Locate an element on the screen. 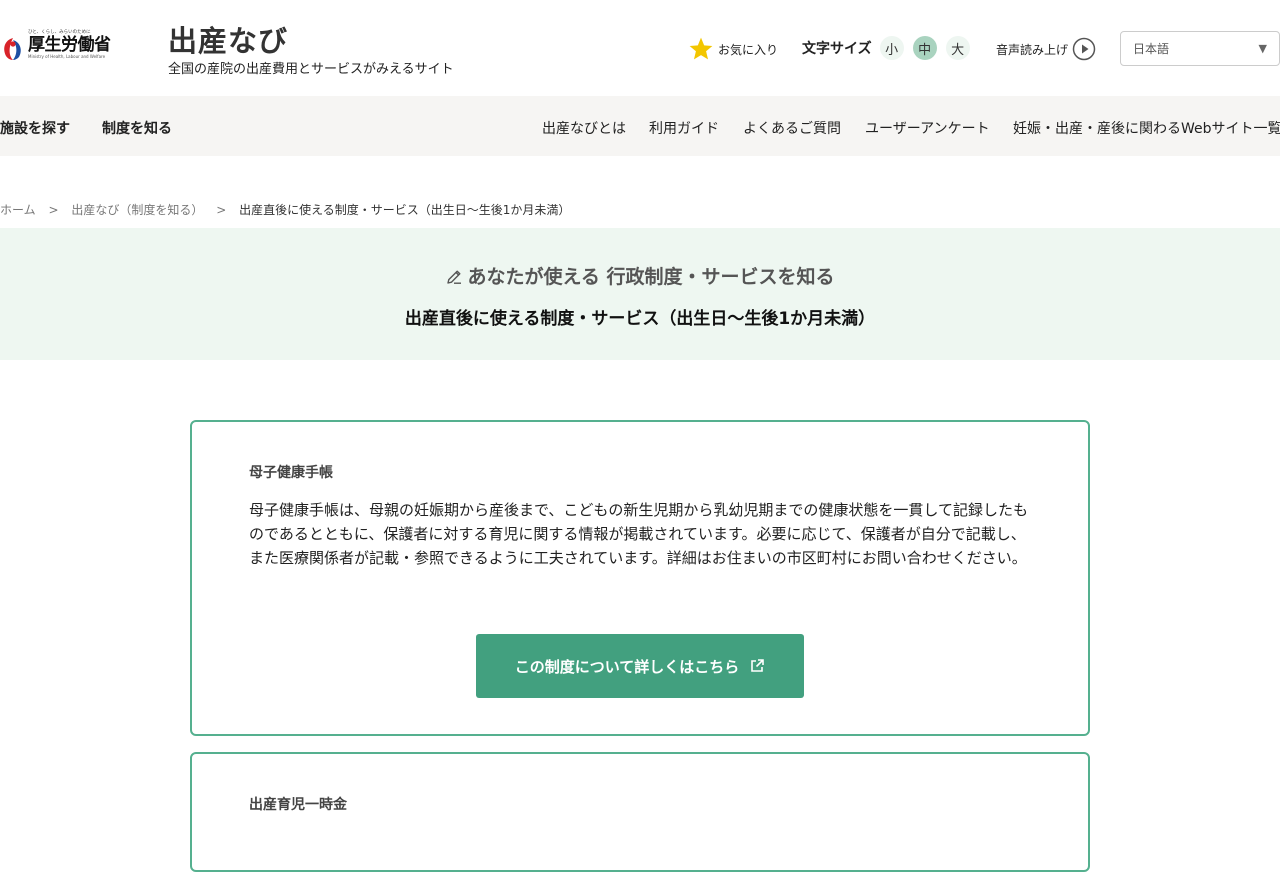 Image resolution: width=1280 pixels, height=872 pixels. page-title: 出産直後に使える制度・サービス（出生日〜生後1か月未満） is located at coordinates (640, 319).